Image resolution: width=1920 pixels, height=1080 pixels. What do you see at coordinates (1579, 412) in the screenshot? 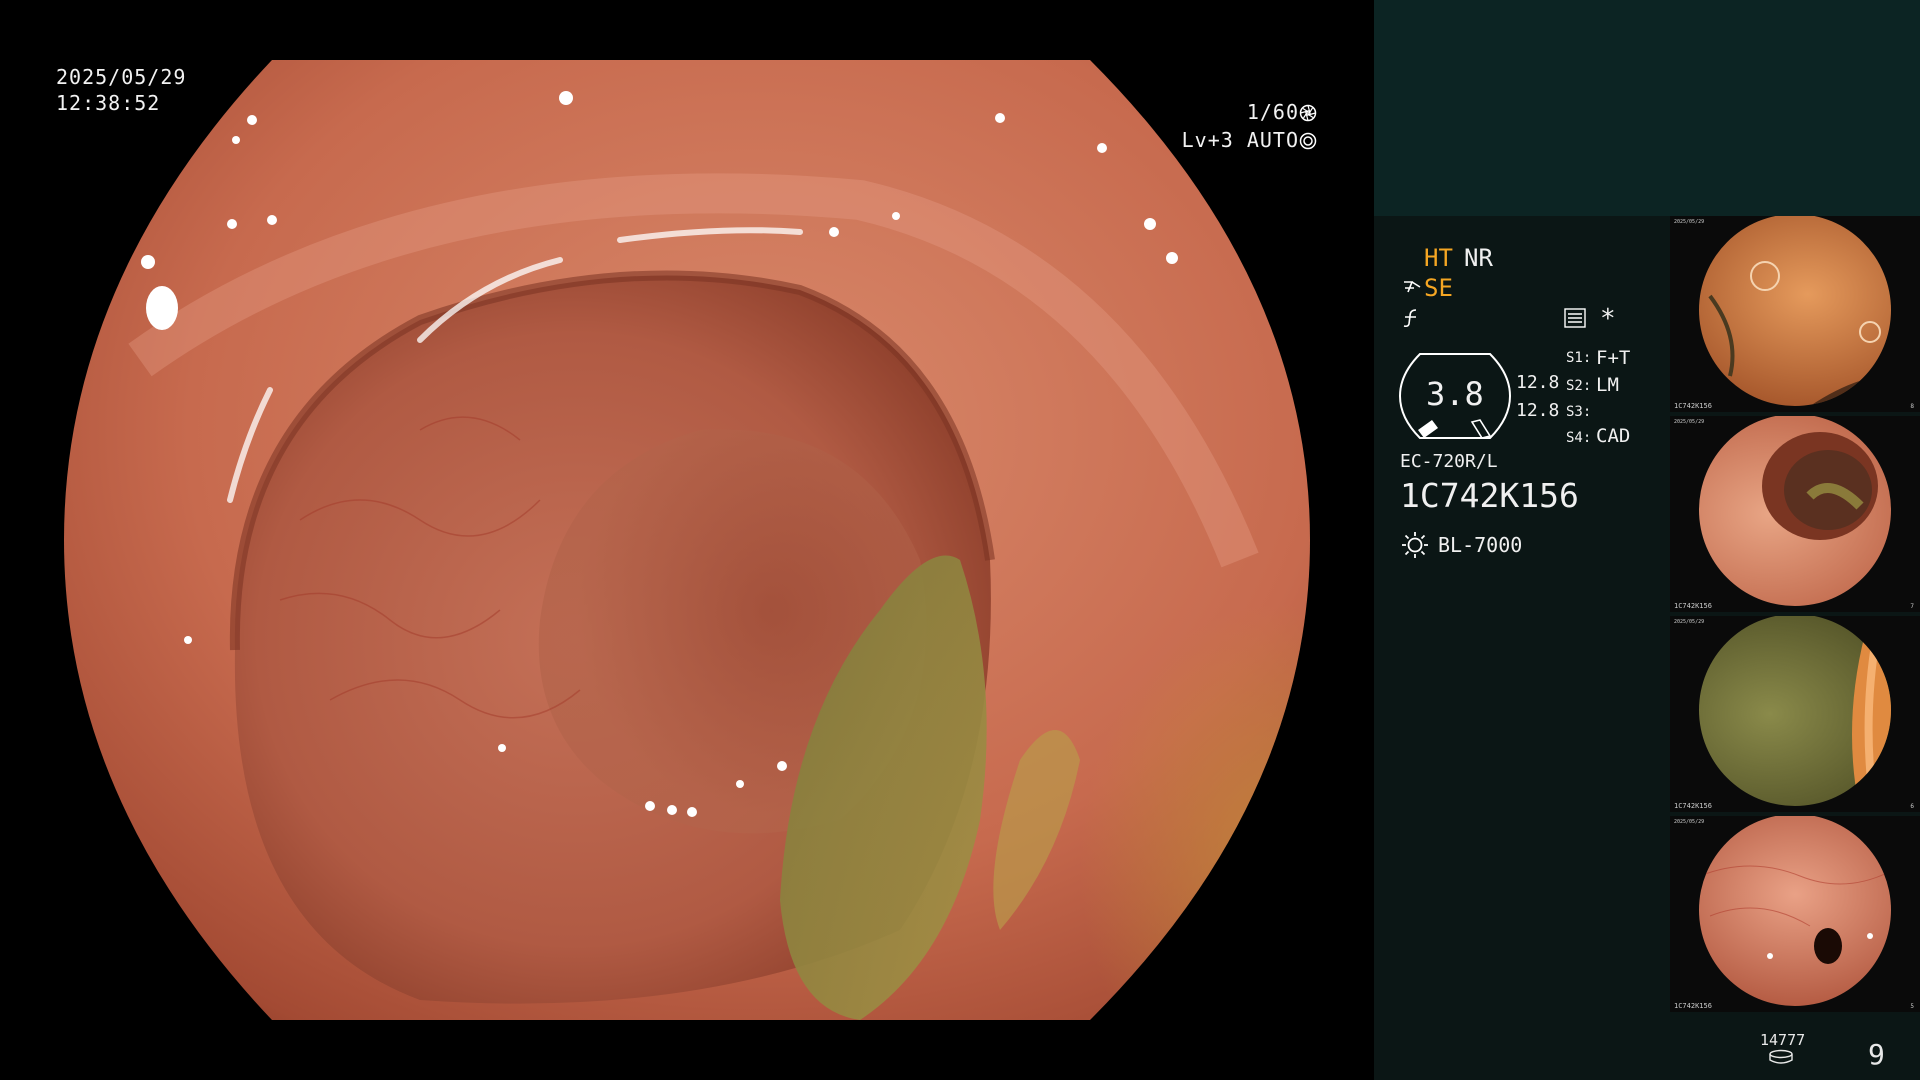
I see `s3-key: S3:` at bounding box center [1579, 412].